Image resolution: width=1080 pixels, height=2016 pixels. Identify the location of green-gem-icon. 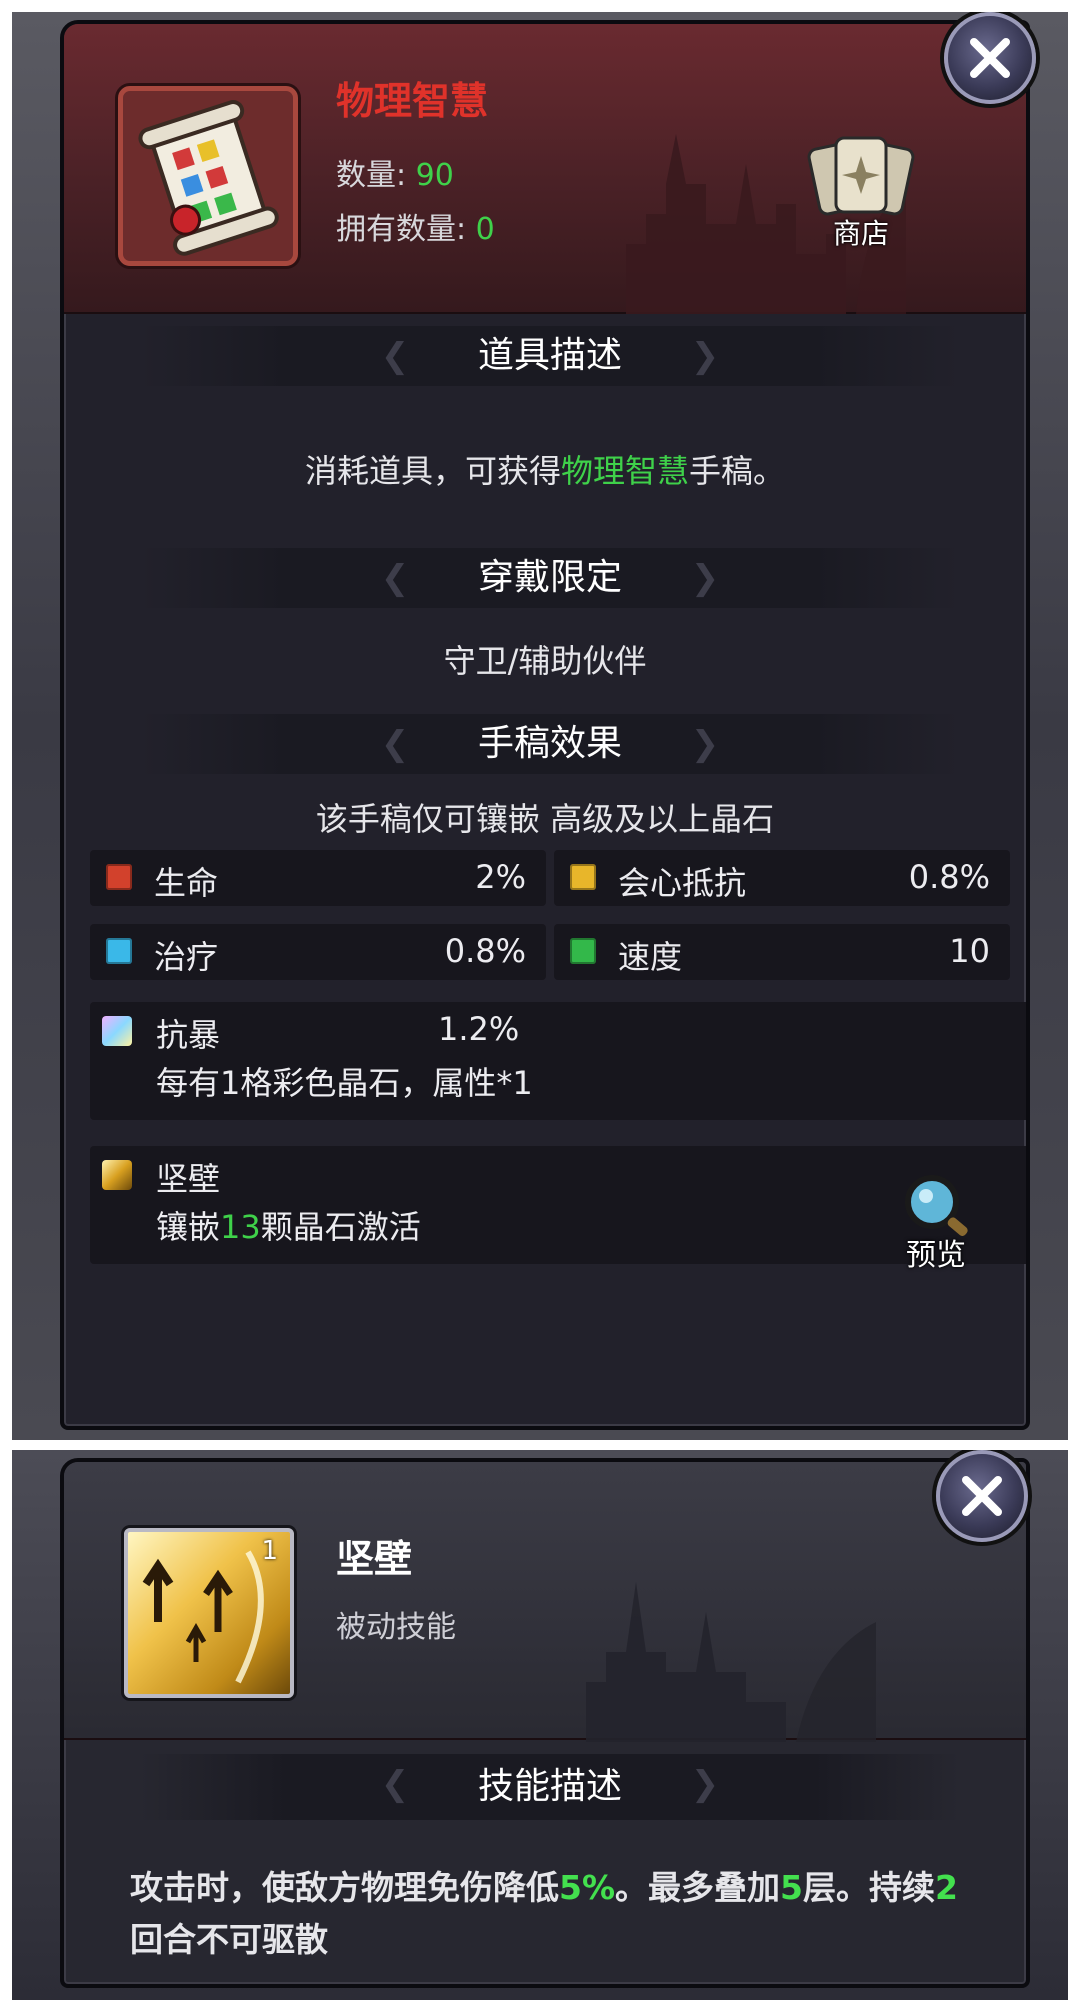
(583, 951).